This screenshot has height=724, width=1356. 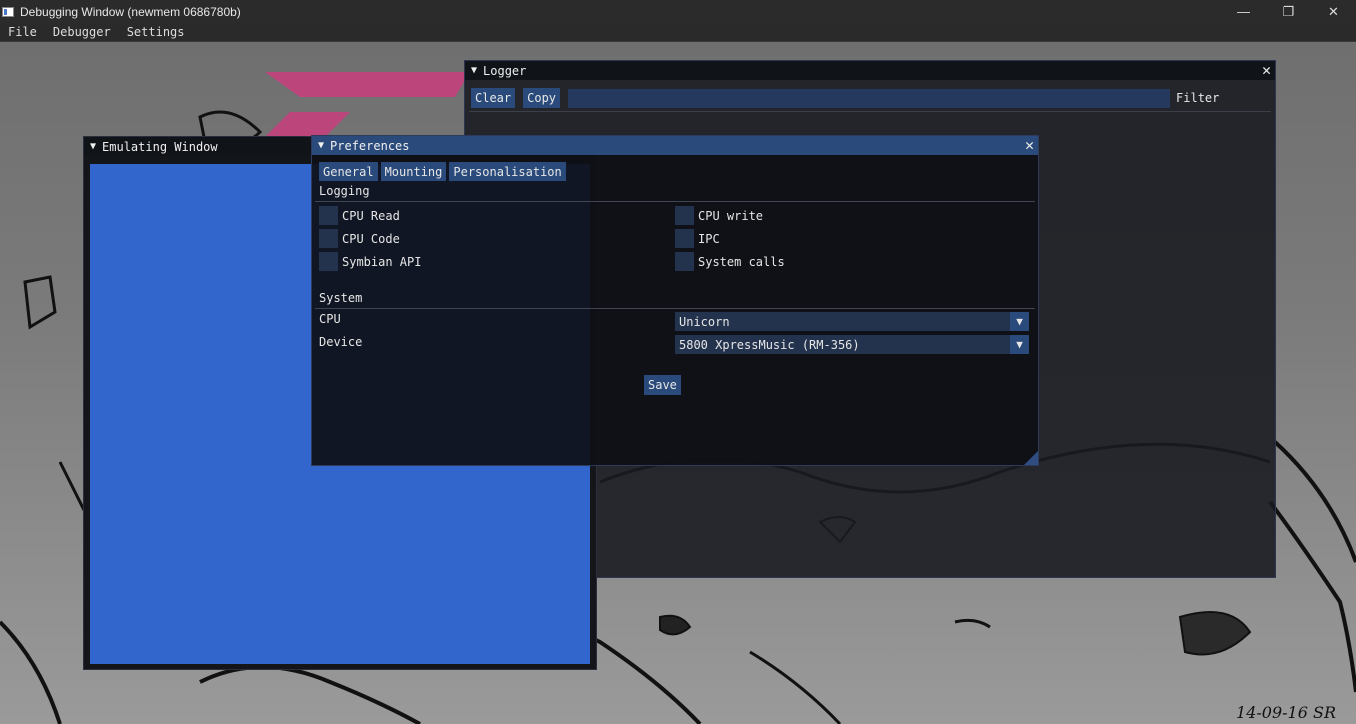 What do you see at coordinates (22, 32) in the screenshot?
I see `menu-file: File` at bounding box center [22, 32].